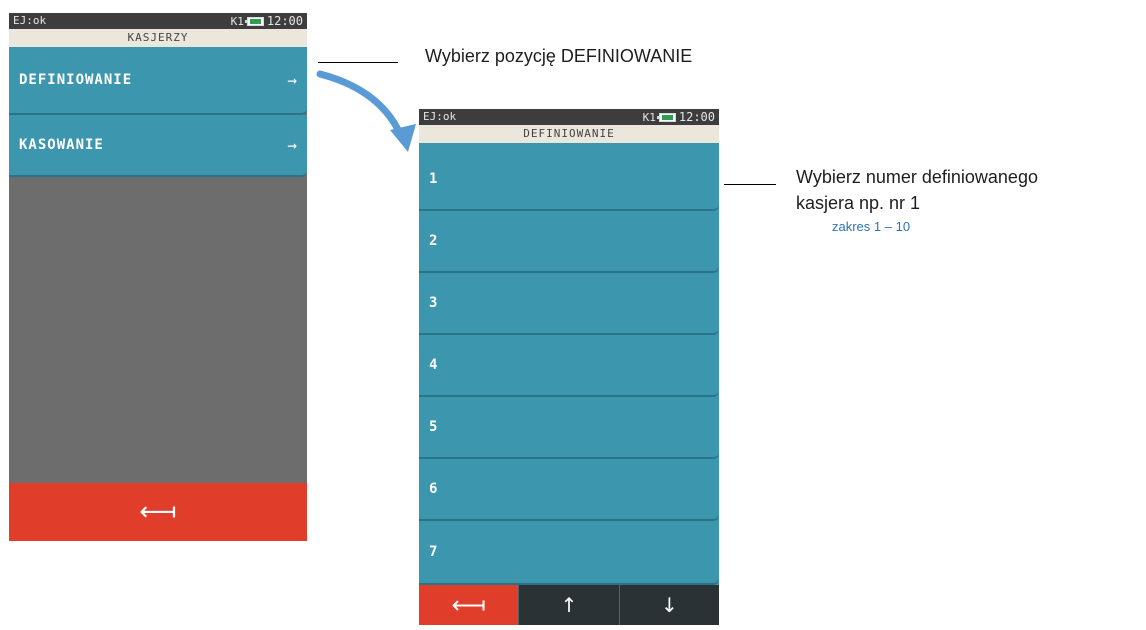 This screenshot has height=630, width=1146. What do you see at coordinates (434, 241) in the screenshot?
I see `cashier-number: 2` at bounding box center [434, 241].